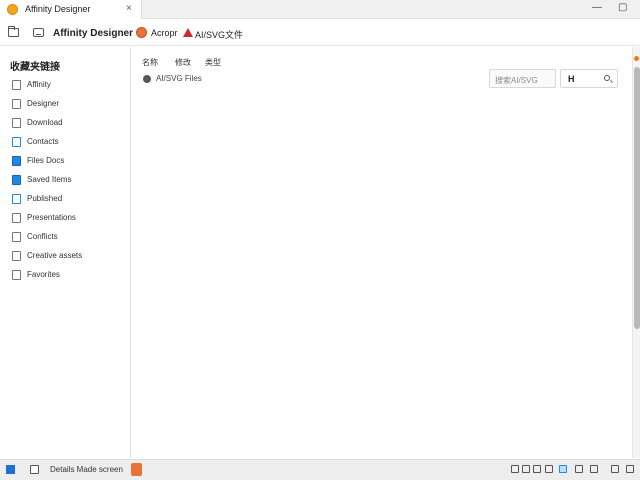 This screenshot has width=640, height=480. I want to click on column-header-modified: 修改, so click(183, 62).